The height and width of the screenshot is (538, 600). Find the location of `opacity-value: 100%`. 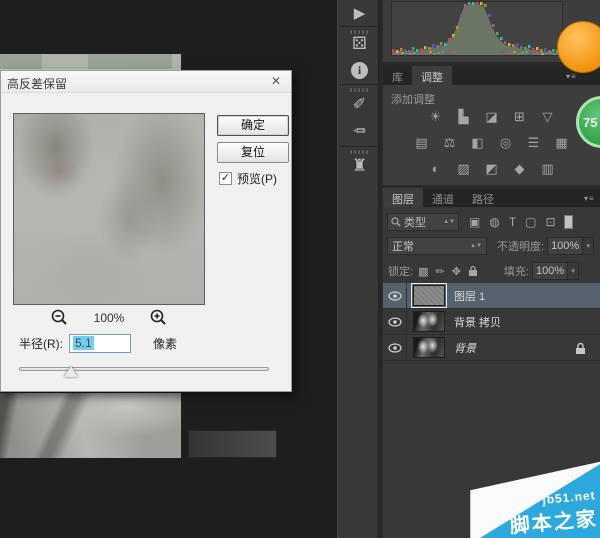

opacity-value: 100% is located at coordinates (565, 246).